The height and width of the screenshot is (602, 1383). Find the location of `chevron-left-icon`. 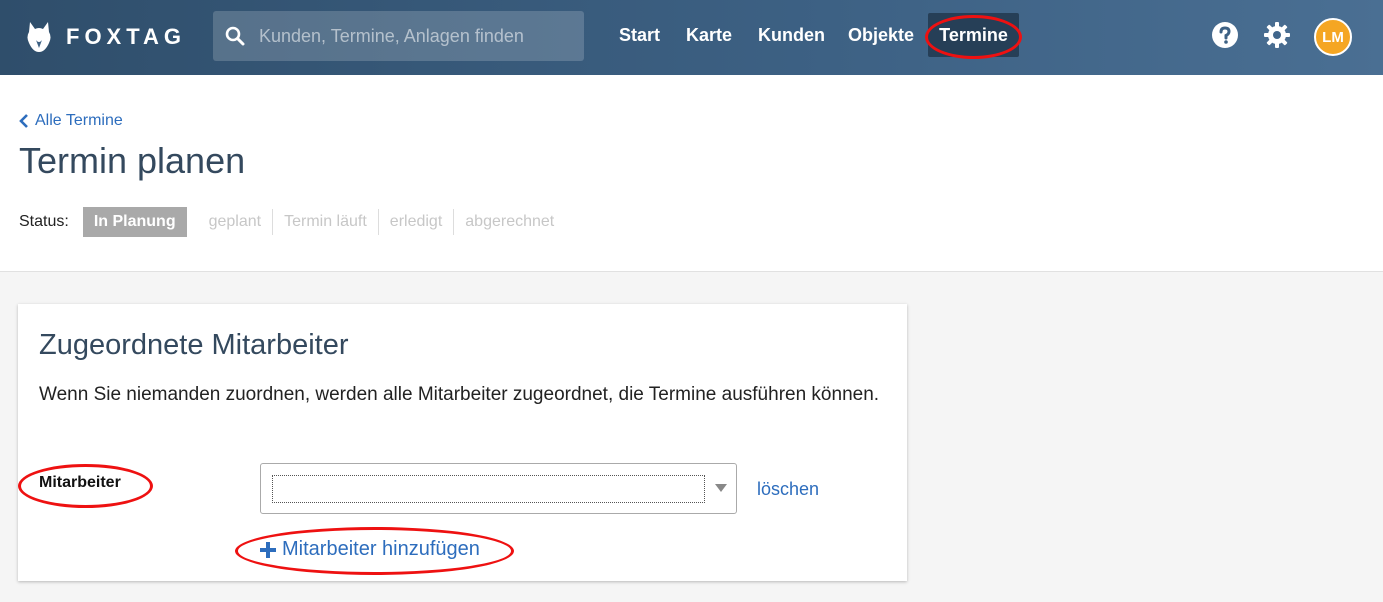

chevron-left-icon is located at coordinates (23, 121).